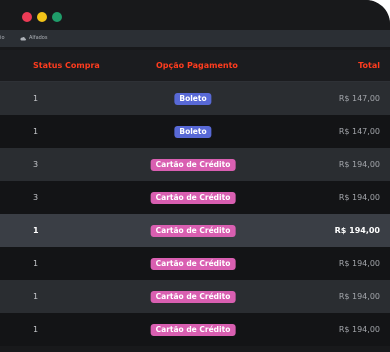 Image resolution: width=390 pixels, height=352 pixels. I want to click on column-header-total: Total, so click(369, 66).